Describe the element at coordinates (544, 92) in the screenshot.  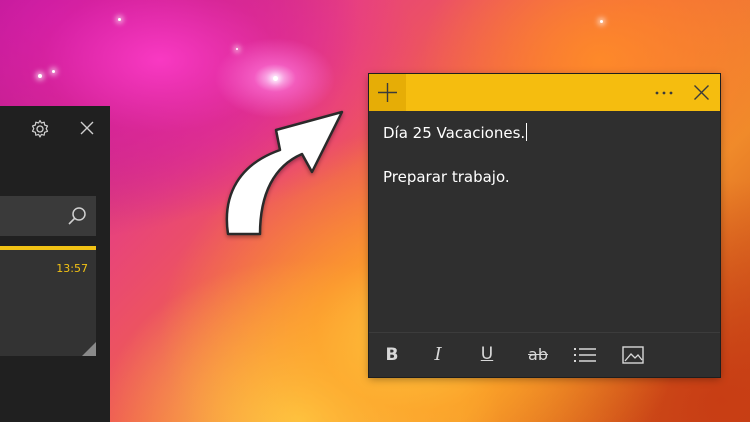
I see `sticky-note-titlebar` at that location.